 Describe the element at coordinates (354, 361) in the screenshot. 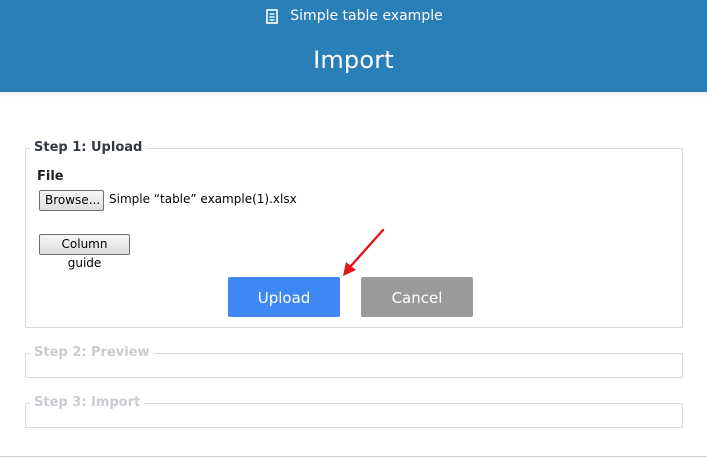

I see `step-preview-section: Step 2: Preview` at that location.